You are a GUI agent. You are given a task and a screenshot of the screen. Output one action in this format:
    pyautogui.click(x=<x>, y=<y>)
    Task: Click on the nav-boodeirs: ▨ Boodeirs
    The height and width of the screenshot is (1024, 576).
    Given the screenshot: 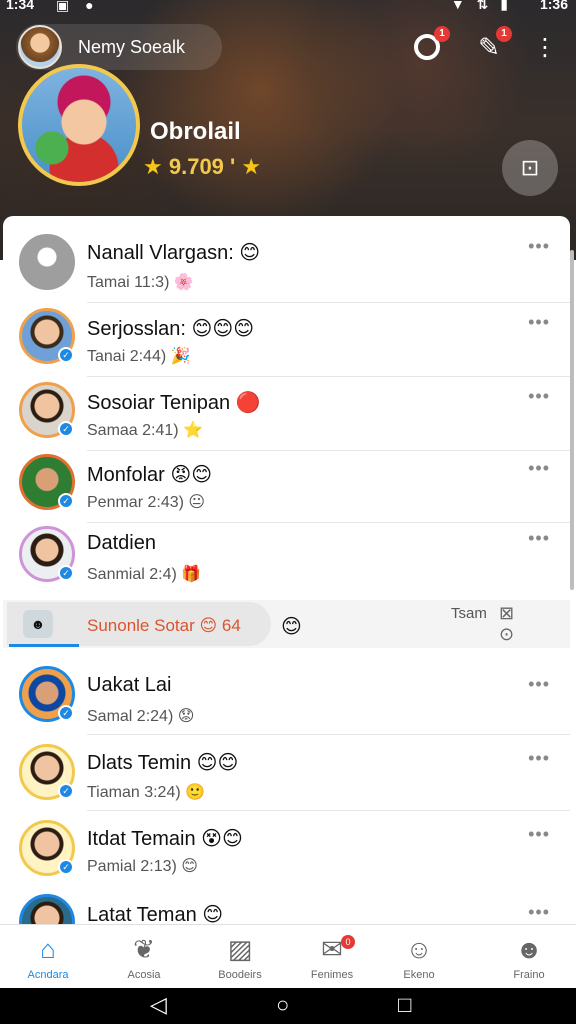 What is the action you would take?
    pyautogui.click(x=240, y=957)
    